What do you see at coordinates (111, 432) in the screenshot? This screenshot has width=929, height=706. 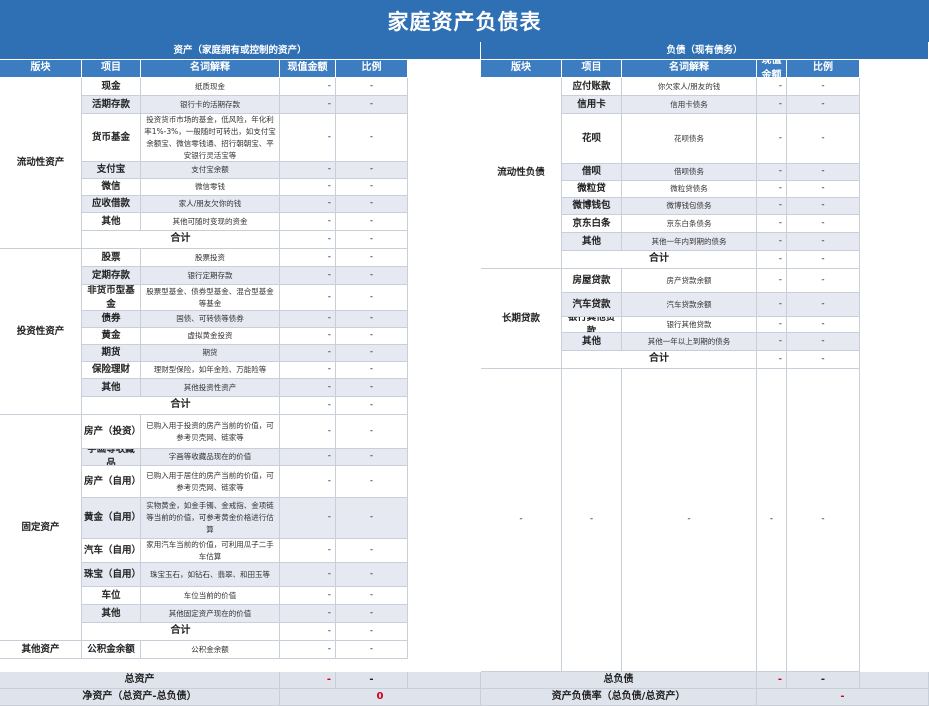 I see `assets-row-item: 房产（投资）` at bounding box center [111, 432].